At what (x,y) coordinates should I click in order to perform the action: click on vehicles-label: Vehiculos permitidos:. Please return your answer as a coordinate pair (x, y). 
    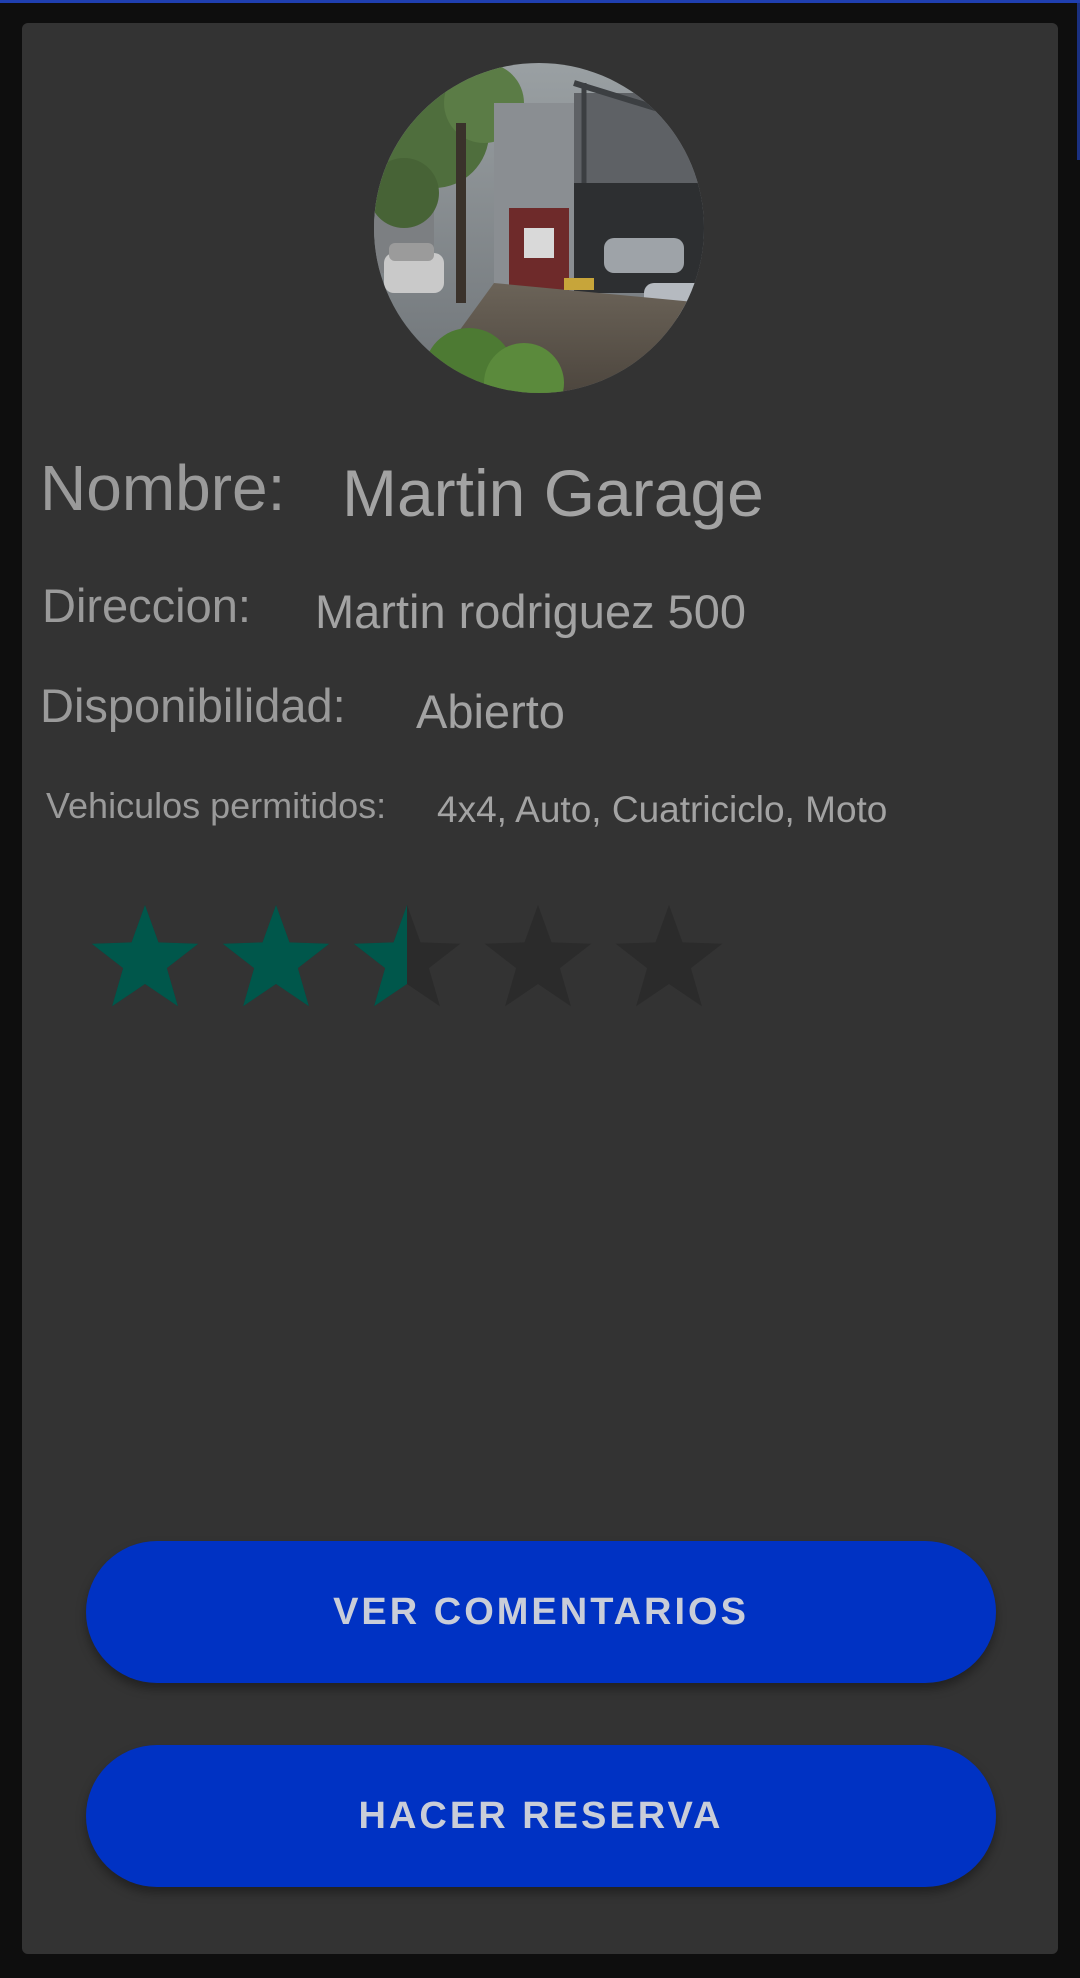
    Looking at the image, I should click on (216, 805).